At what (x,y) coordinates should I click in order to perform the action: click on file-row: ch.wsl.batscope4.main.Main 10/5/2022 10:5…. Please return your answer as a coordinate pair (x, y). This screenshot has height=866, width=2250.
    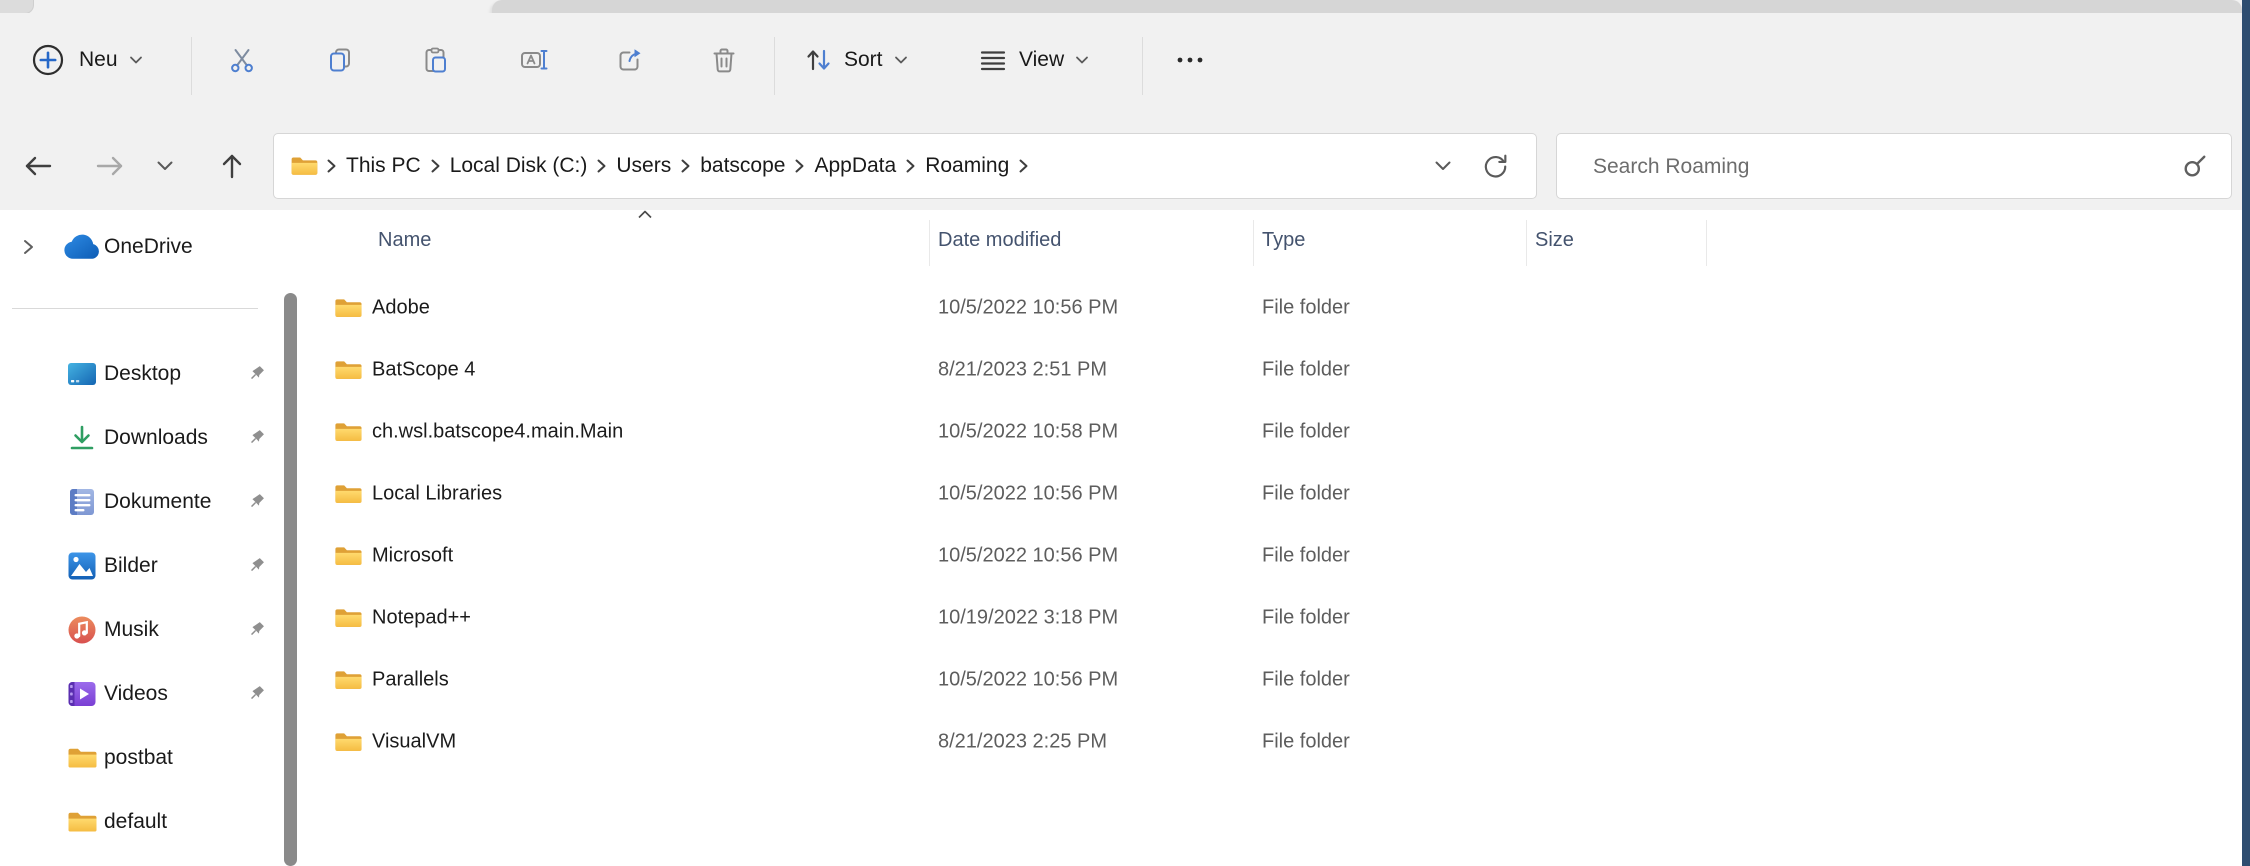
    Looking at the image, I should click on (1271, 432).